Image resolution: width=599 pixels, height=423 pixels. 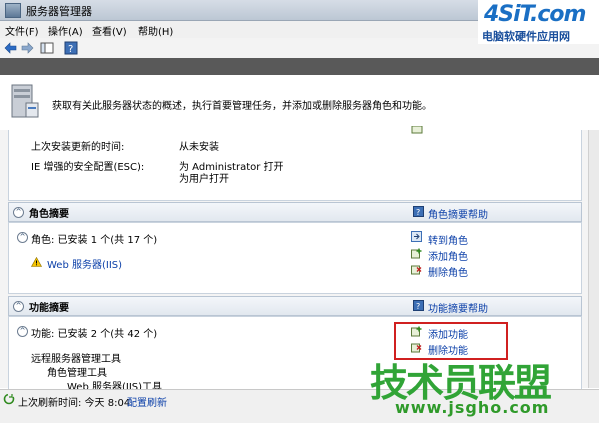 I want to click on back-arrow-icon, so click(x=11, y=48).